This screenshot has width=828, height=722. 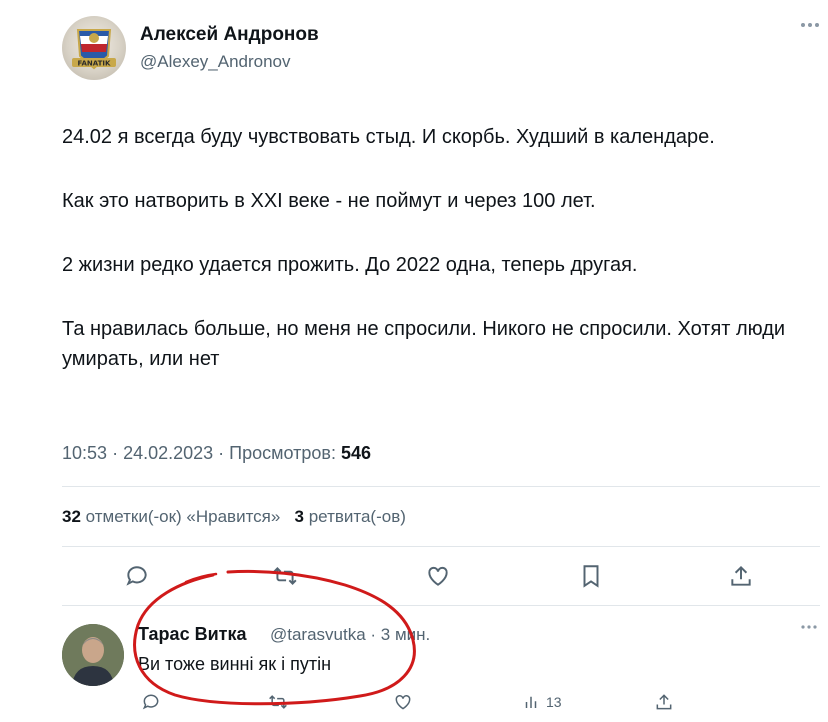 What do you see at coordinates (95, 64) in the screenshot?
I see `badge-text: FANATIK` at bounding box center [95, 64].